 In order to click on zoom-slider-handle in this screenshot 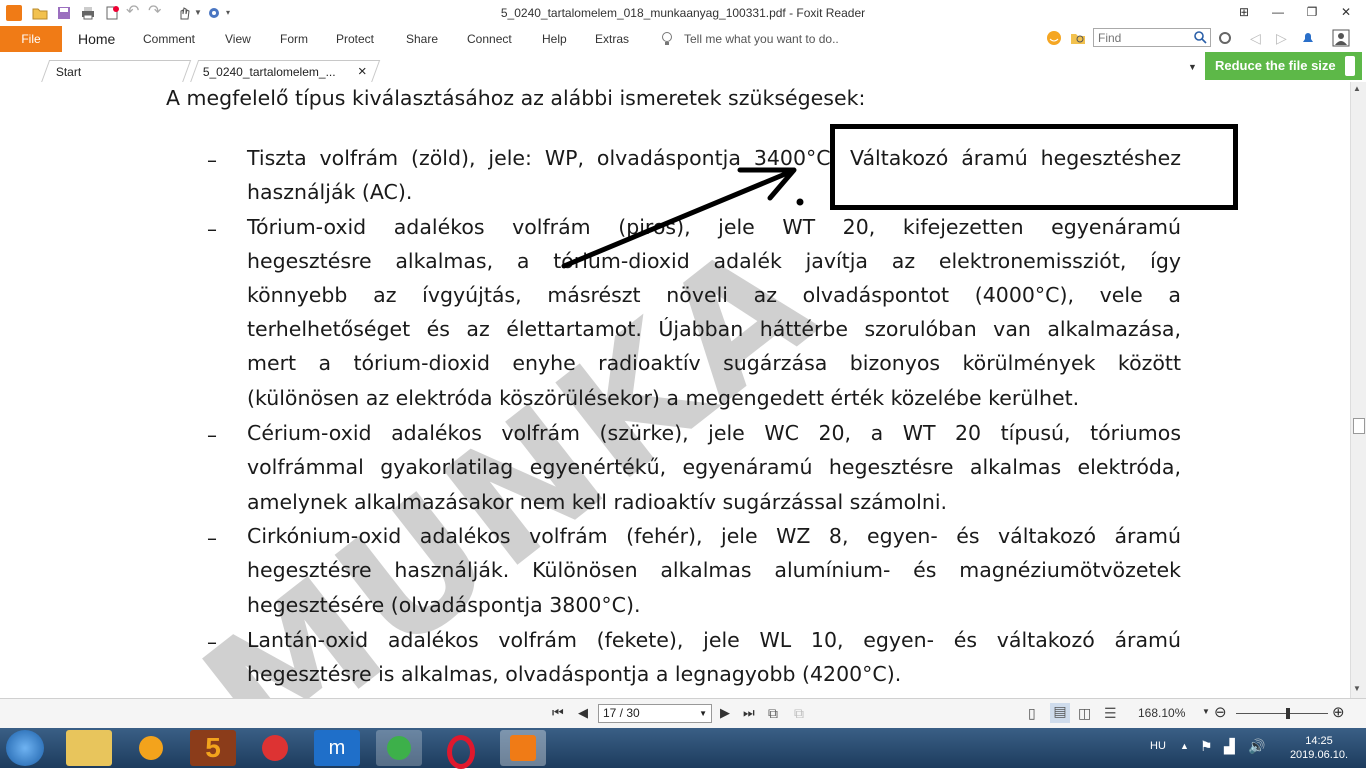, I will do `click(1288, 713)`.